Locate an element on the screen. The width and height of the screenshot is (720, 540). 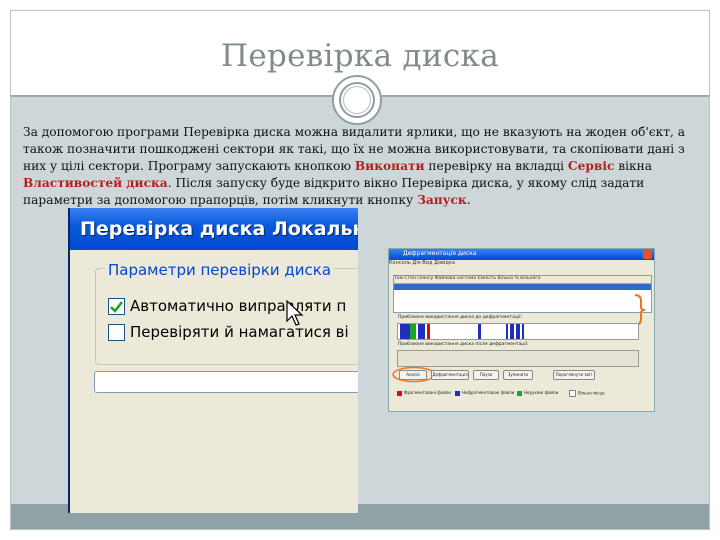
checkmark-icon is located at coordinates (117, 307).